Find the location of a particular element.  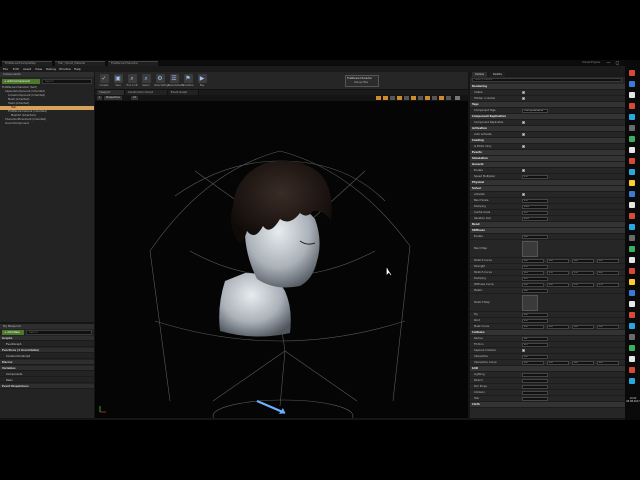

property-value-field: 0.05 is located at coordinates (535, 207).